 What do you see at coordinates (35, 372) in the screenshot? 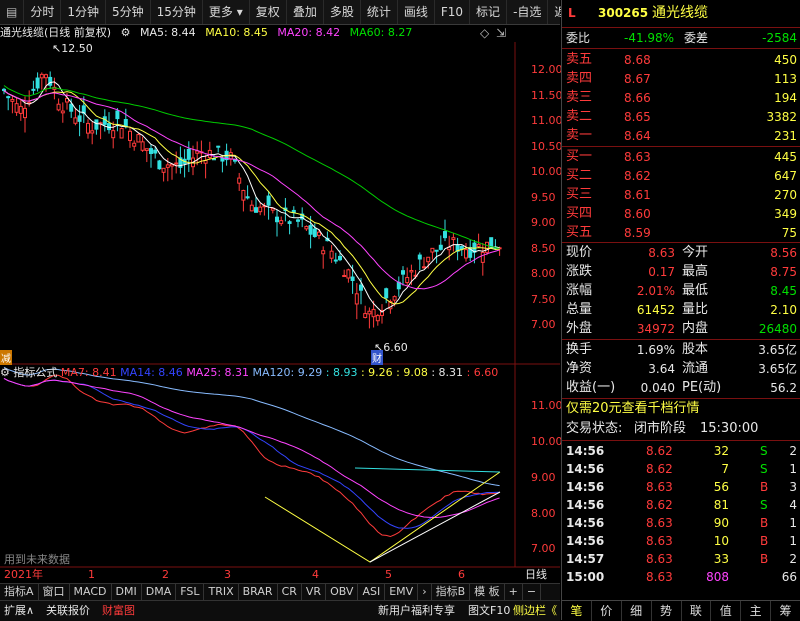
I see `indicator-name: 指标公式` at bounding box center [35, 372].